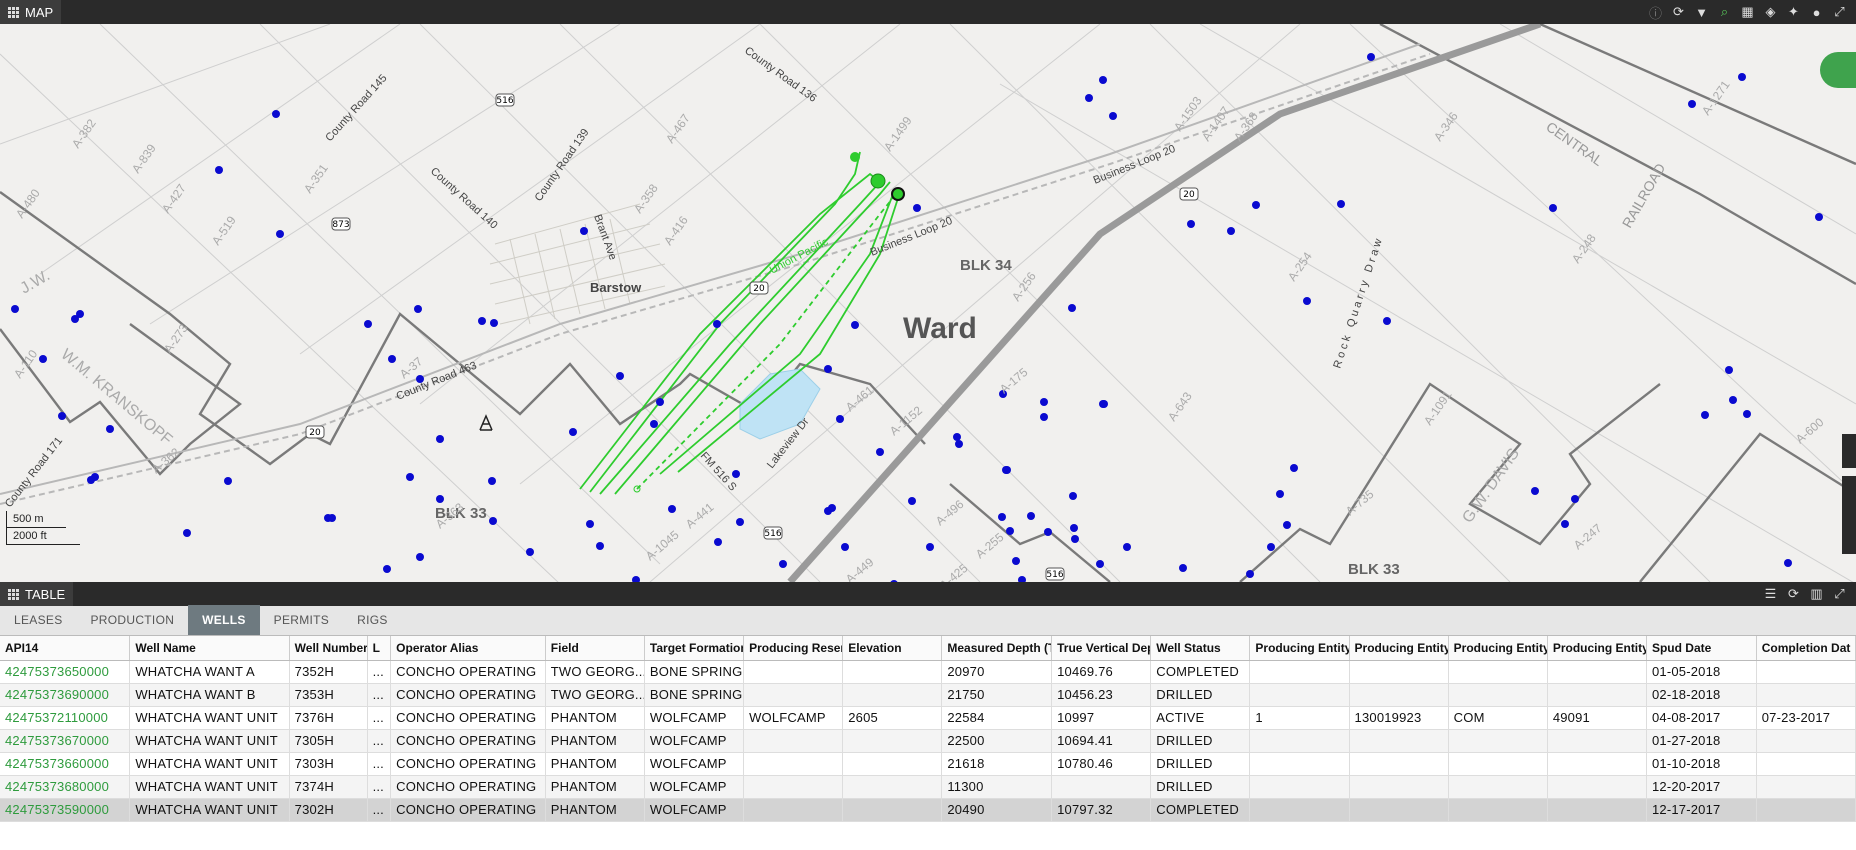 The width and height of the screenshot is (1856, 850). Describe the element at coordinates (468, 648) in the screenshot. I see `column-header: Operator Alias` at that location.